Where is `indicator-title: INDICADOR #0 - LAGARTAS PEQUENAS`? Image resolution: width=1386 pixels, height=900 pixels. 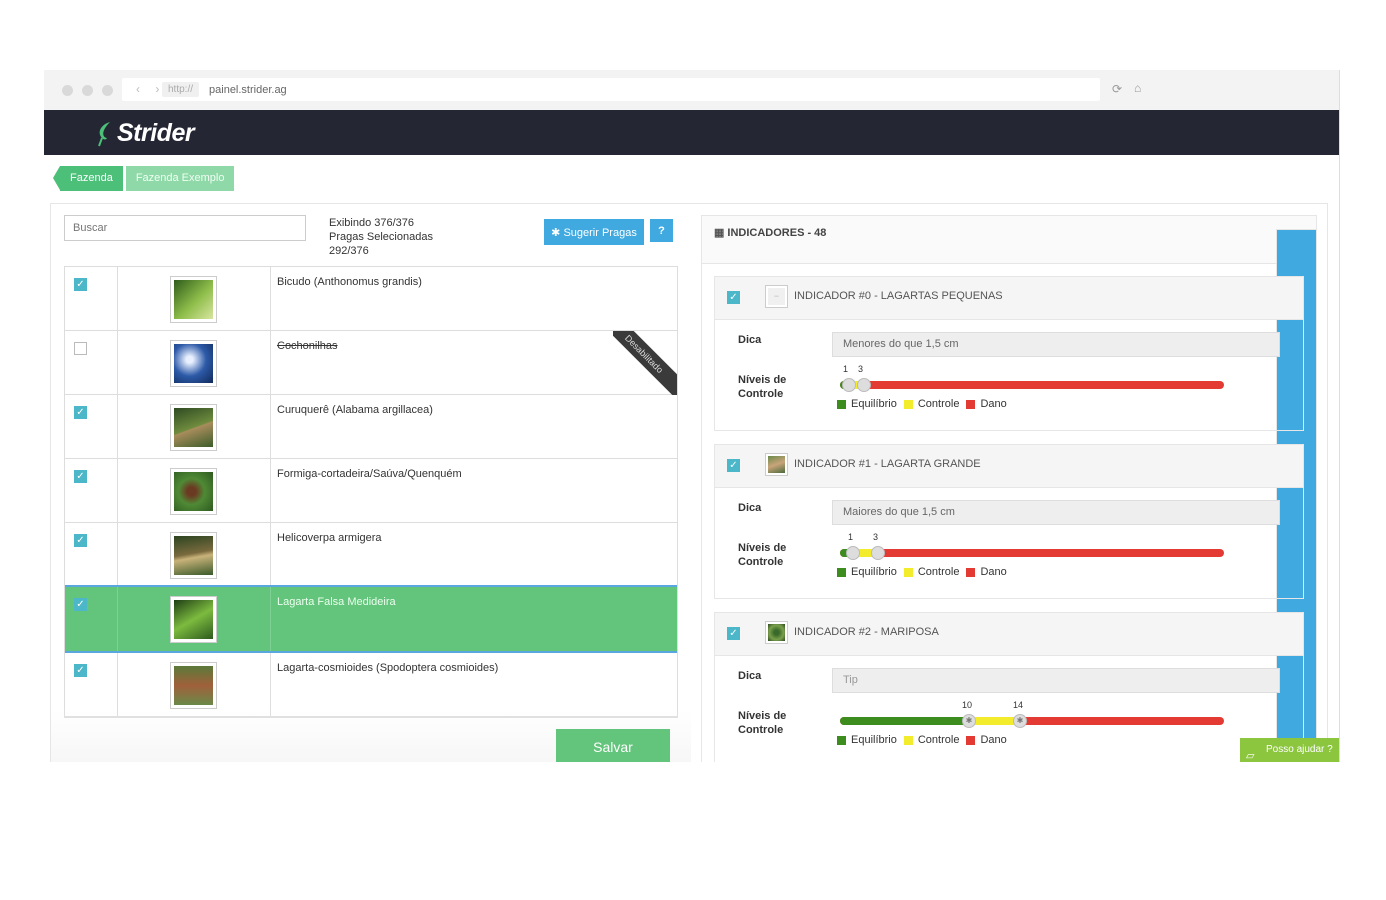
indicator-title: INDICADOR #0 - LAGARTAS PEQUENAS is located at coordinates (898, 296).